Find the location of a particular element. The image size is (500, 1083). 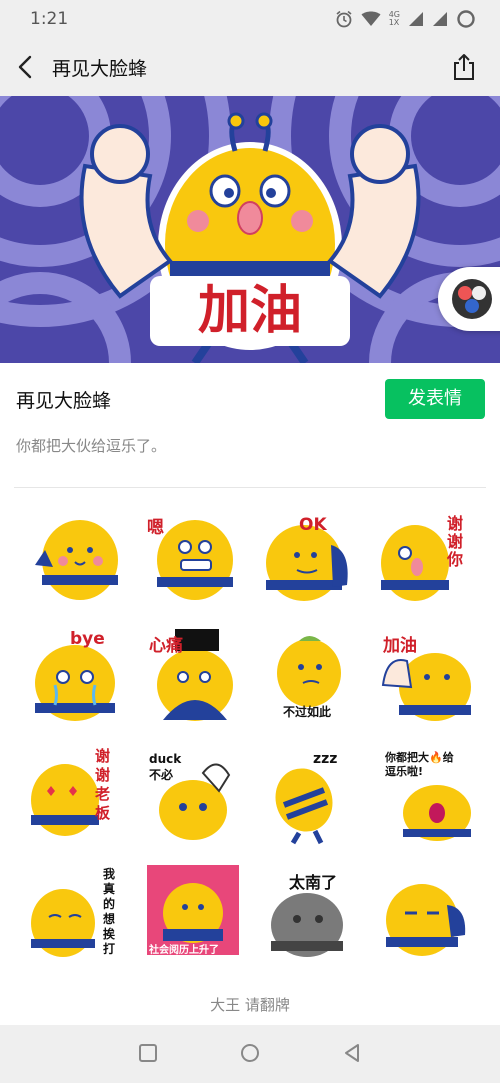

sticker-caption: 我 真 的 想 挨 打 is located at coordinates (109, 911).